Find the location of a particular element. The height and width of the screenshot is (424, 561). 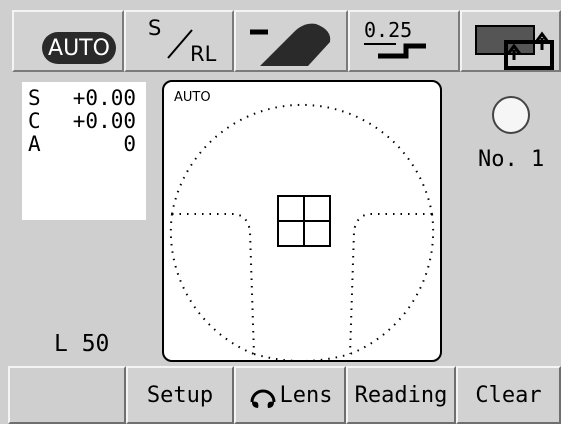

setup-label: Setup is located at coordinates (180, 395).